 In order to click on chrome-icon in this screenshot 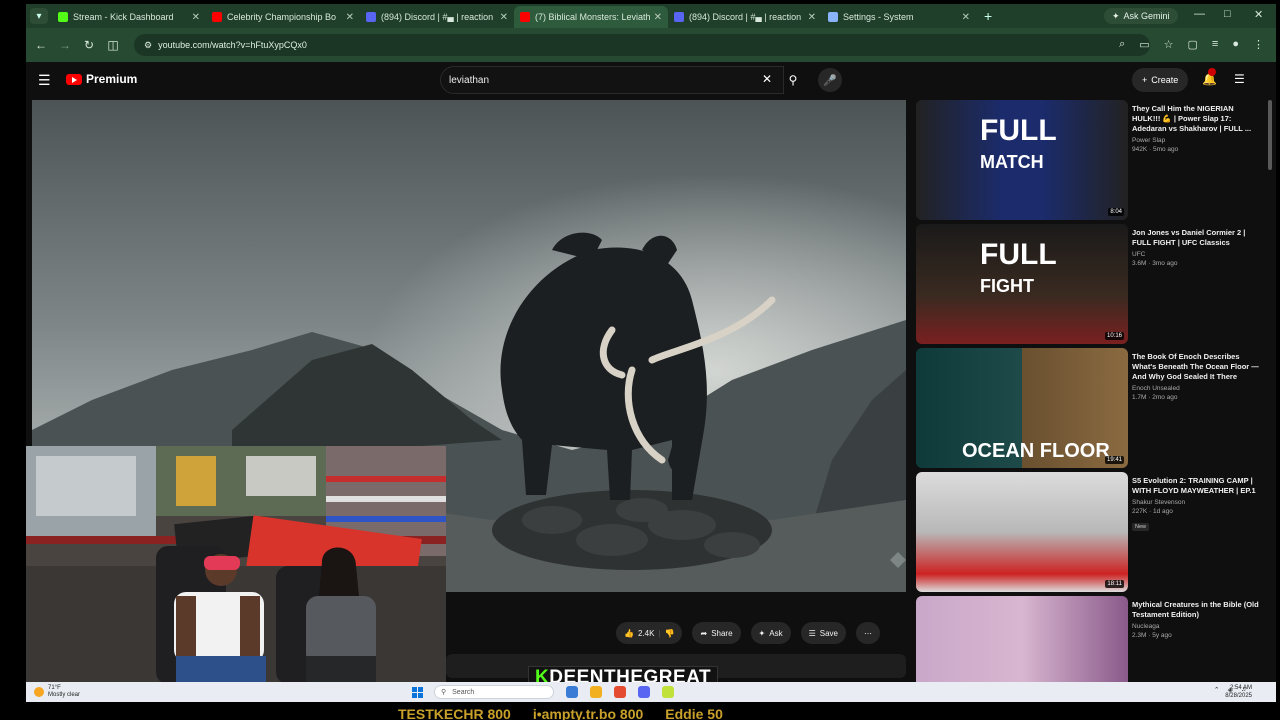, I will do `click(620, 692)`.